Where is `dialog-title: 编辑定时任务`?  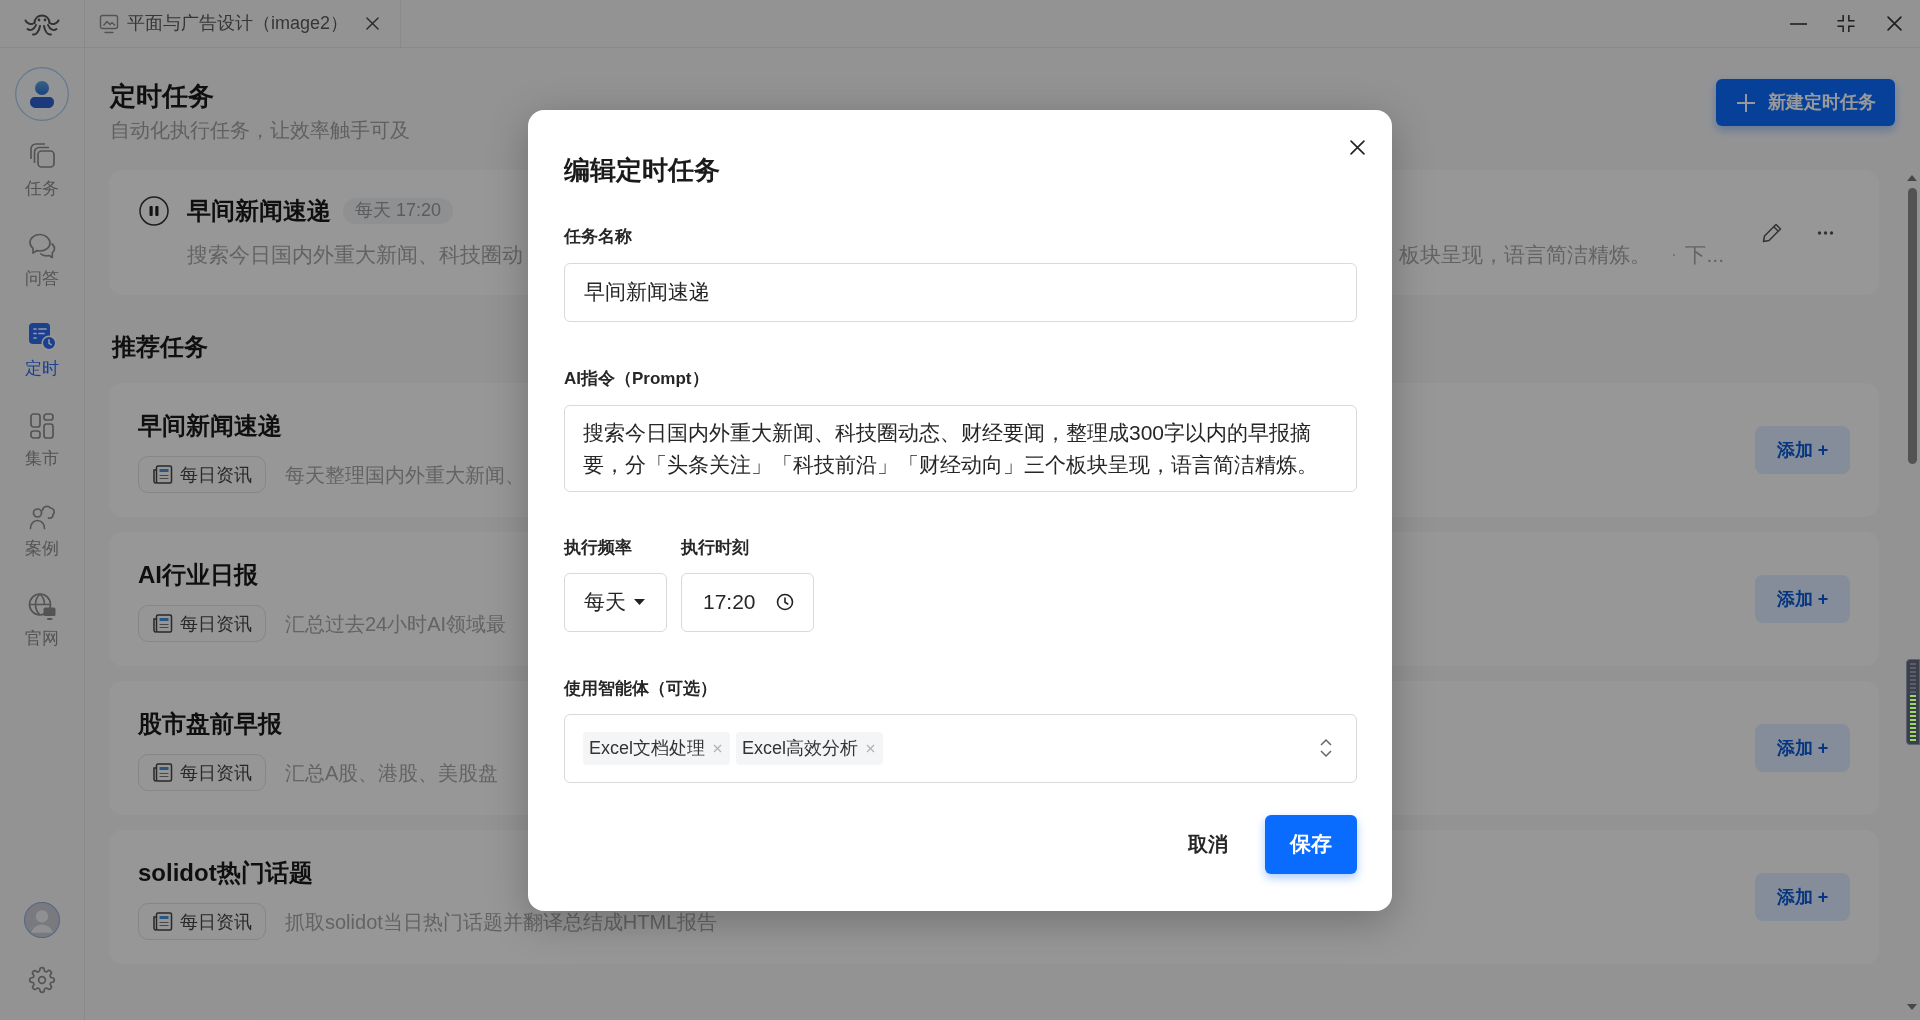
dialog-title: 编辑定时任务 is located at coordinates (642, 170).